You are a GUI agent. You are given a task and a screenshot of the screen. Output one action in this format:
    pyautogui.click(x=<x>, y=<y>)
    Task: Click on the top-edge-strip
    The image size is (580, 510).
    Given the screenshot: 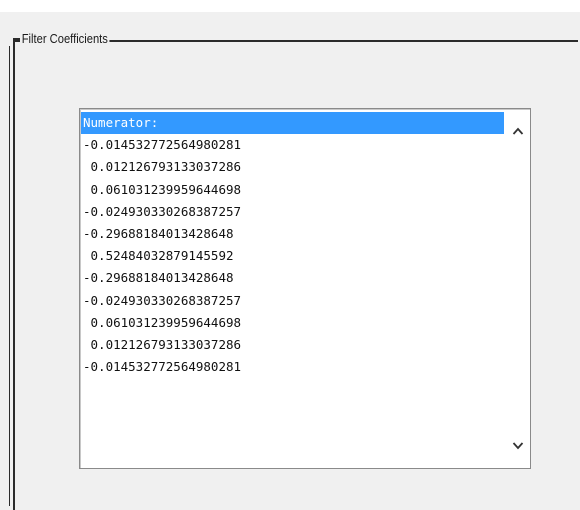 What is the action you would take?
    pyautogui.click(x=290, y=6)
    